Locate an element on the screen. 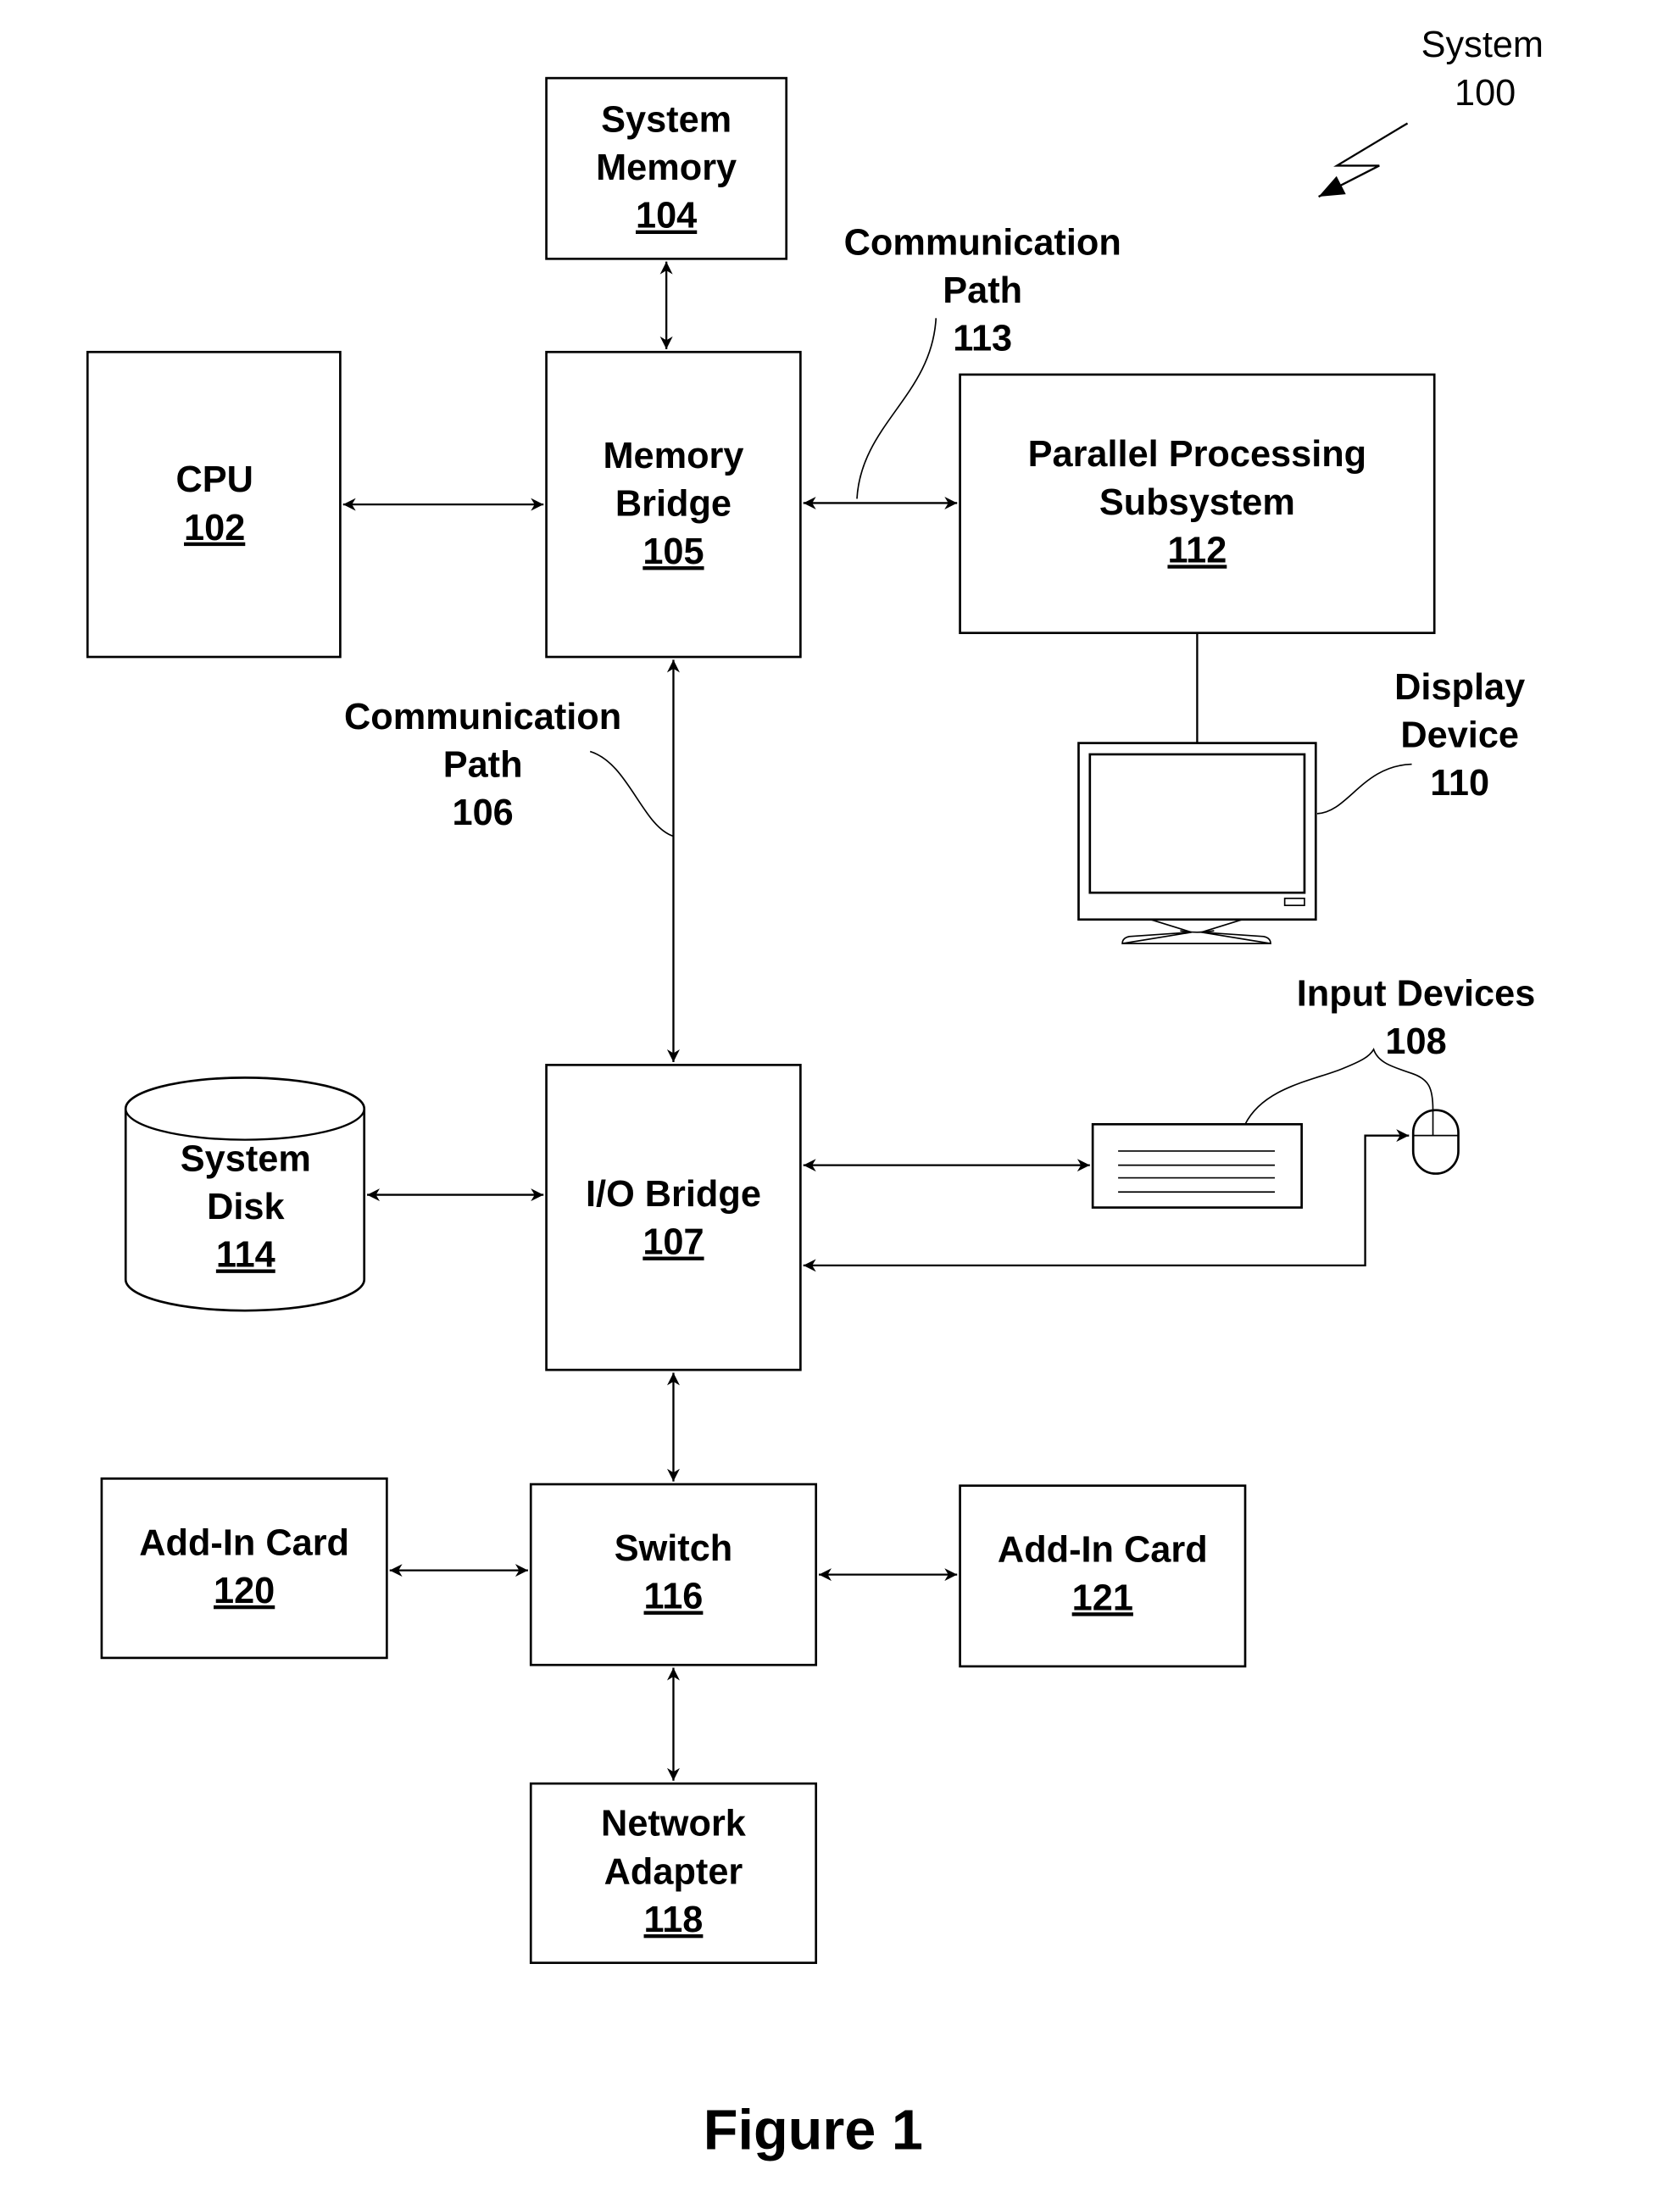 The image size is (1680, 2192). callout-label: Input Devices is located at coordinates (1416, 993).